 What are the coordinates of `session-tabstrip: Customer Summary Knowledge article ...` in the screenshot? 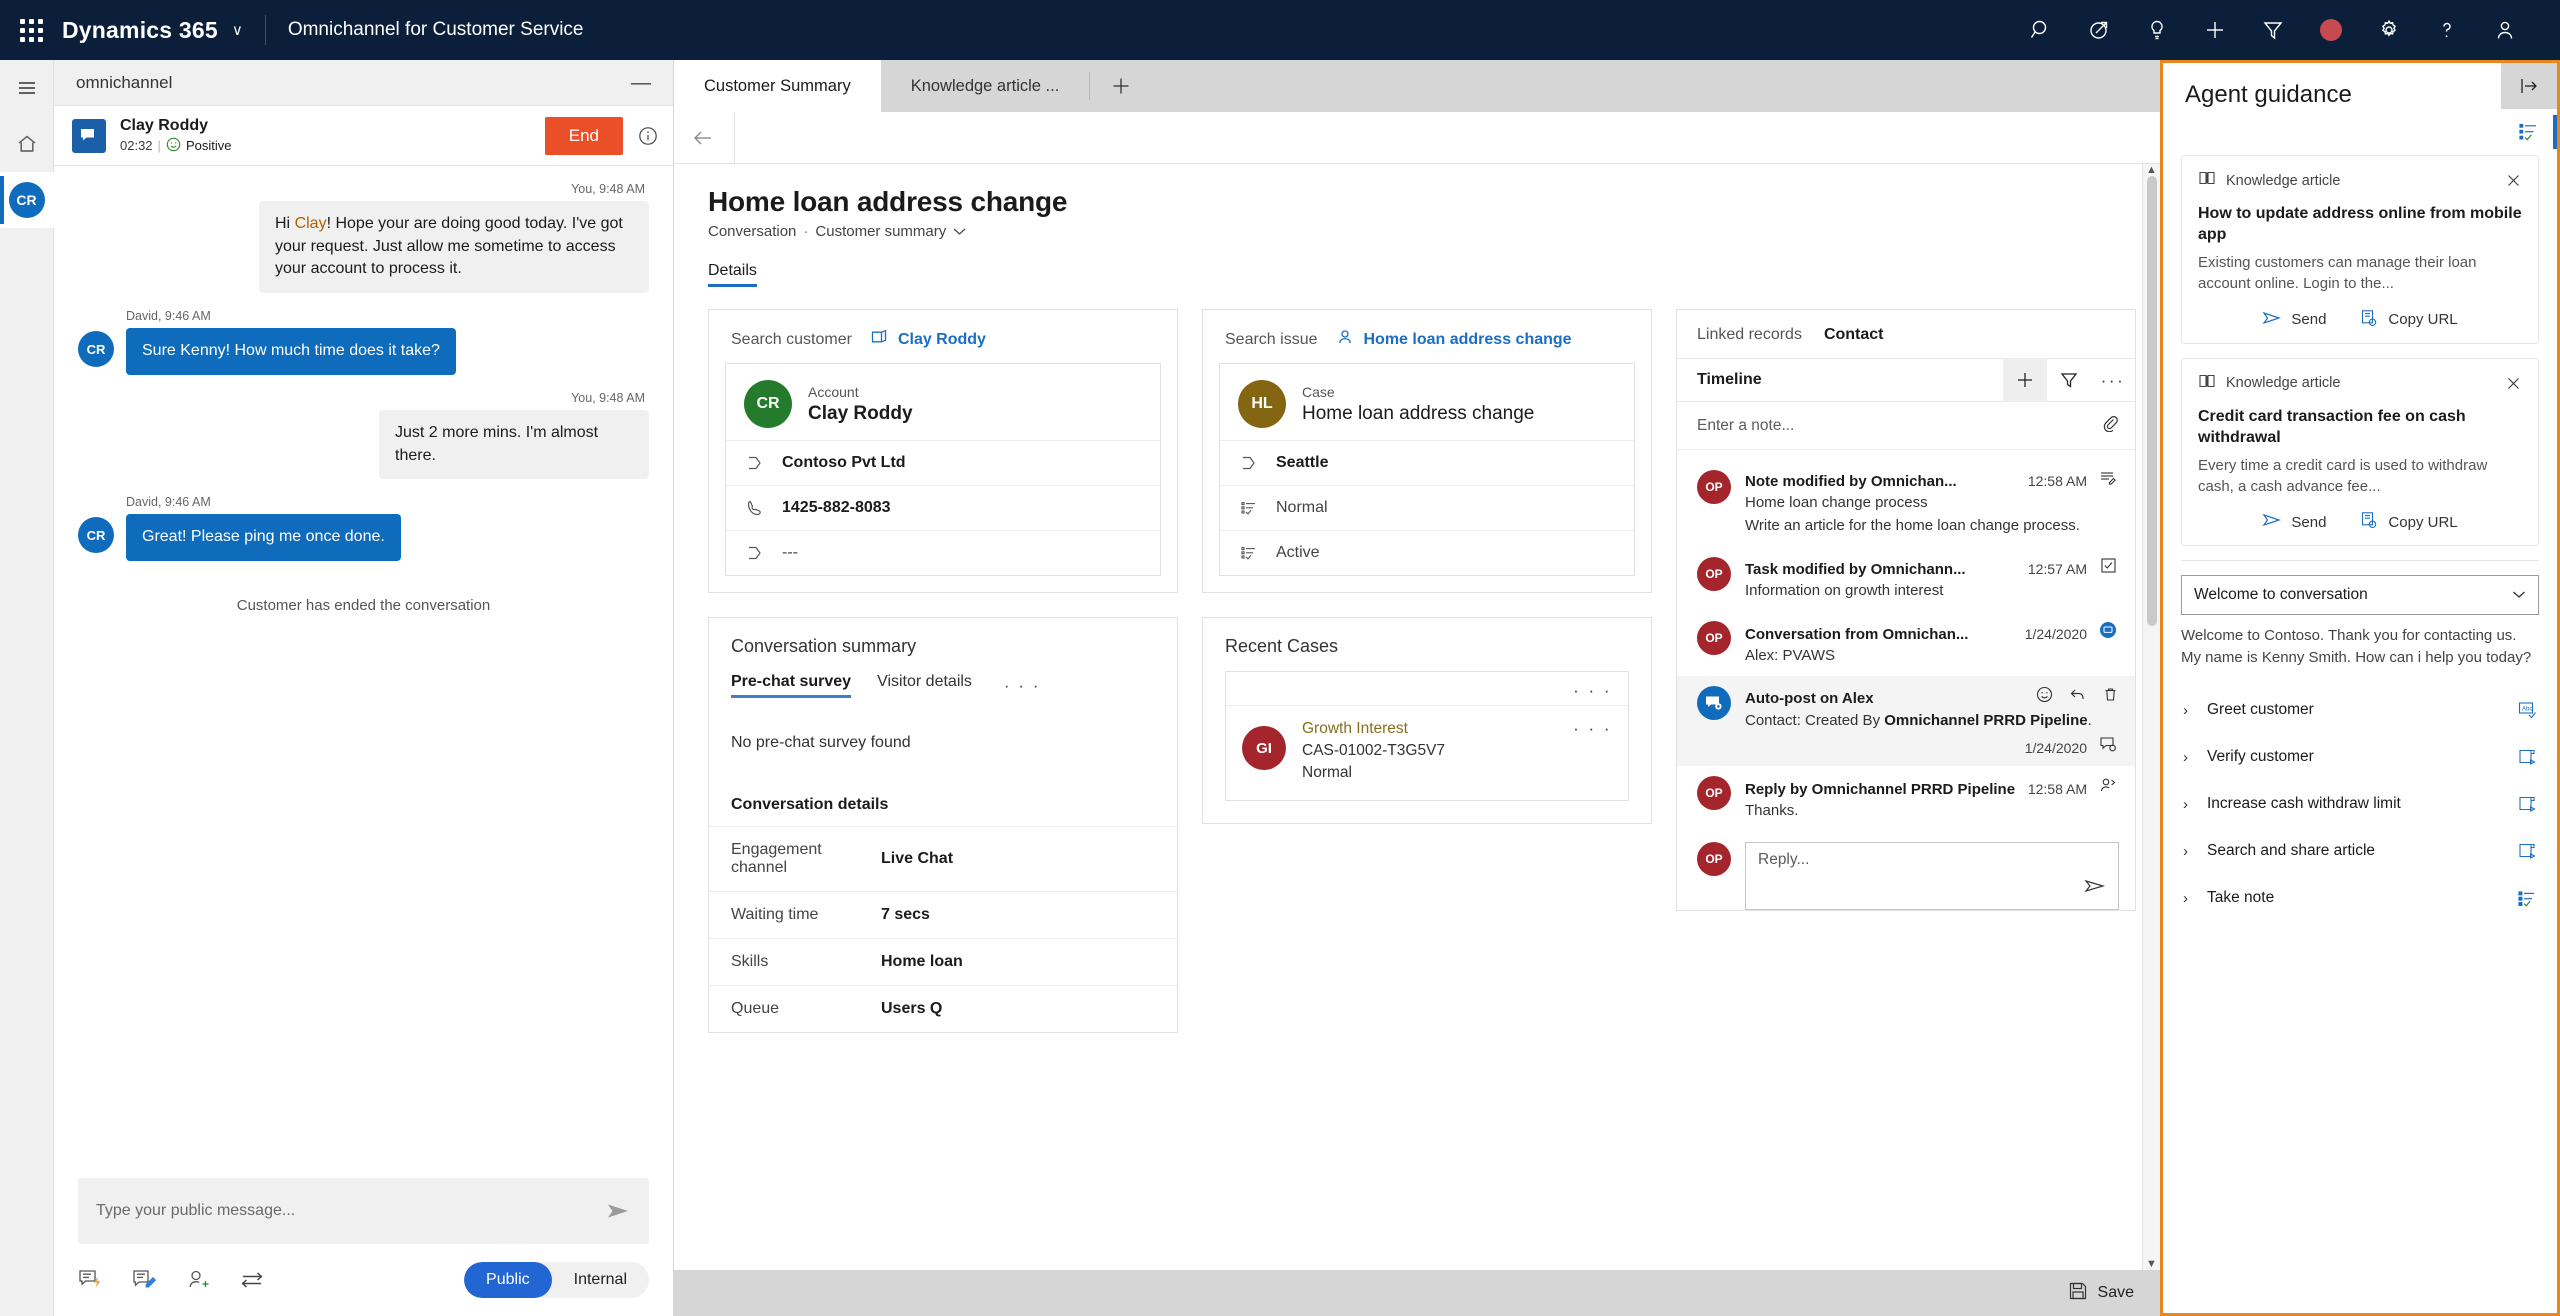 It's located at (1417, 86).